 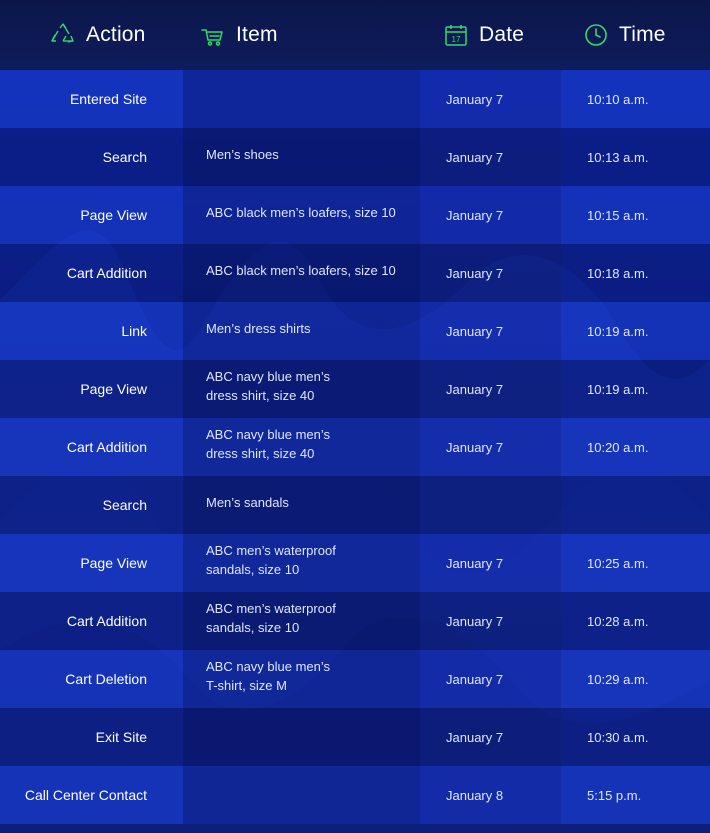 I want to click on time-cell: 10:13 a.m., so click(x=635, y=157).